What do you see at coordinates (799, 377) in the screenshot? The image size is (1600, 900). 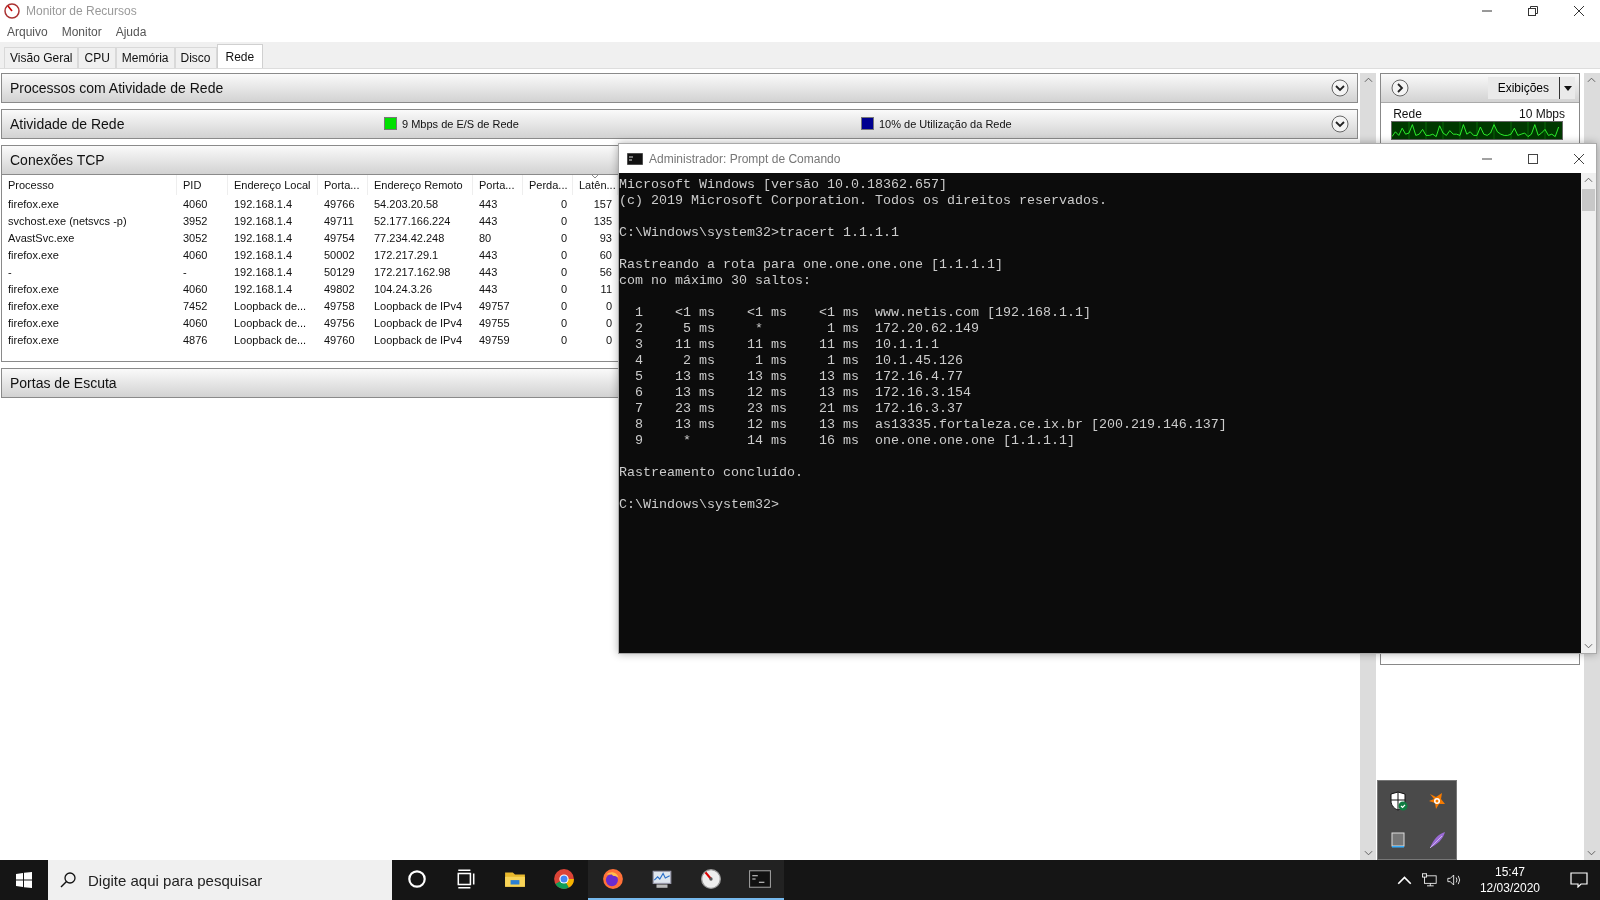 I see `console-line: 5 13 ms 13 ms 13 ms 172.16.4.77` at bounding box center [799, 377].